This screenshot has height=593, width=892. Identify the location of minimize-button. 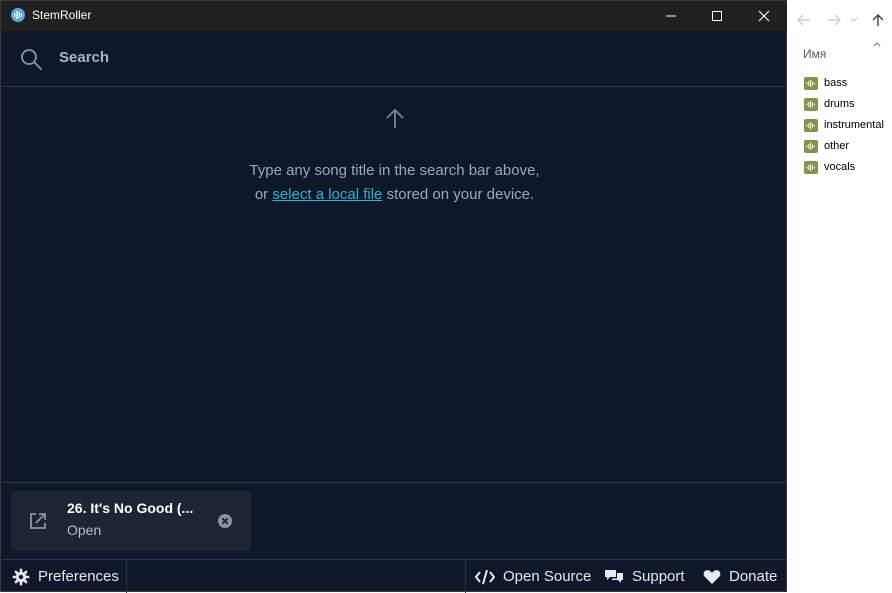
(671, 16).